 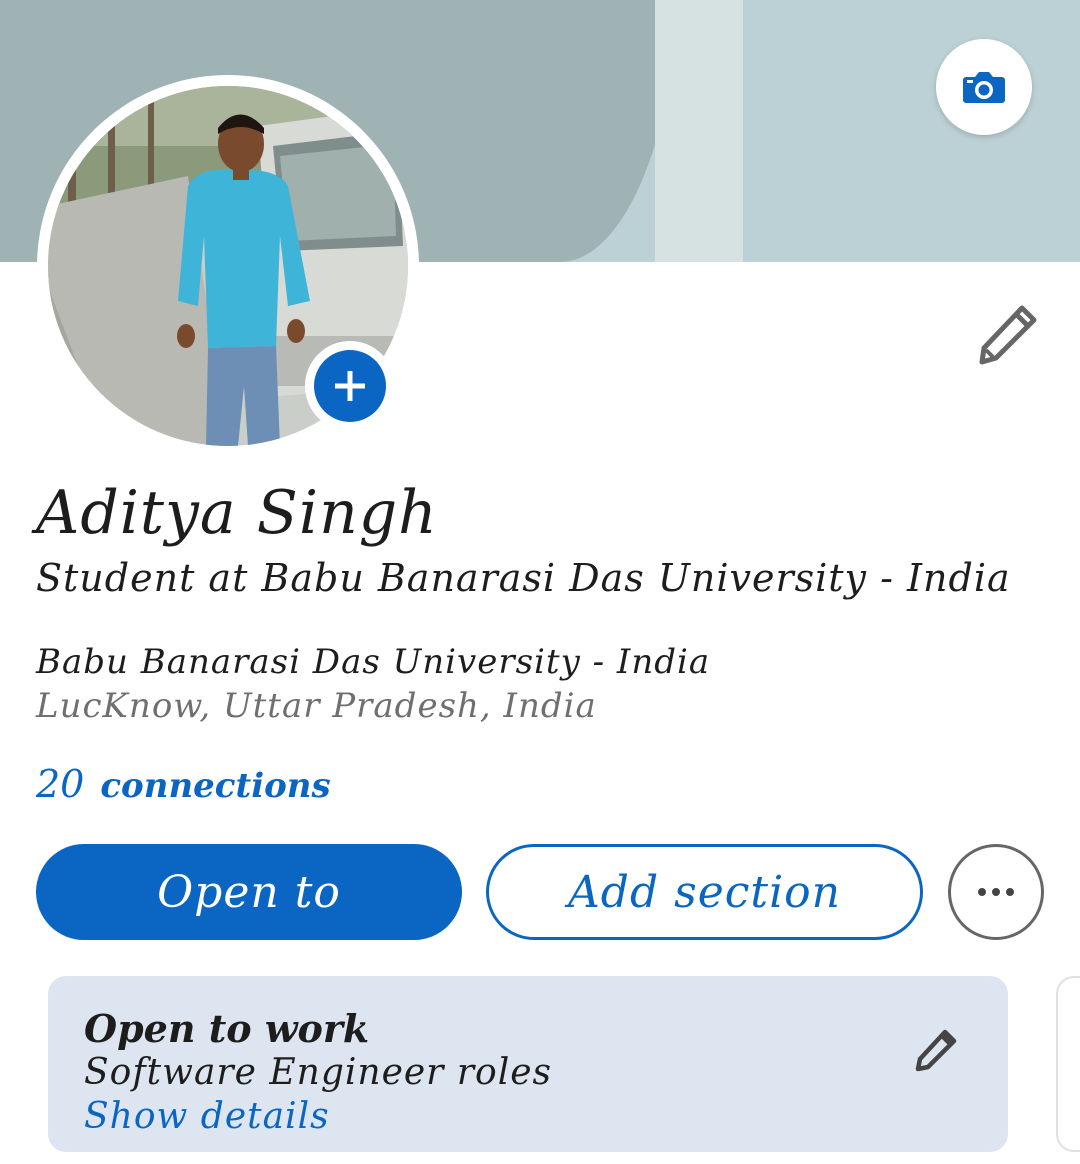 What do you see at coordinates (699, 131) in the screenshot?
I see `banner-shape-light` at bounding box center [699, 131].